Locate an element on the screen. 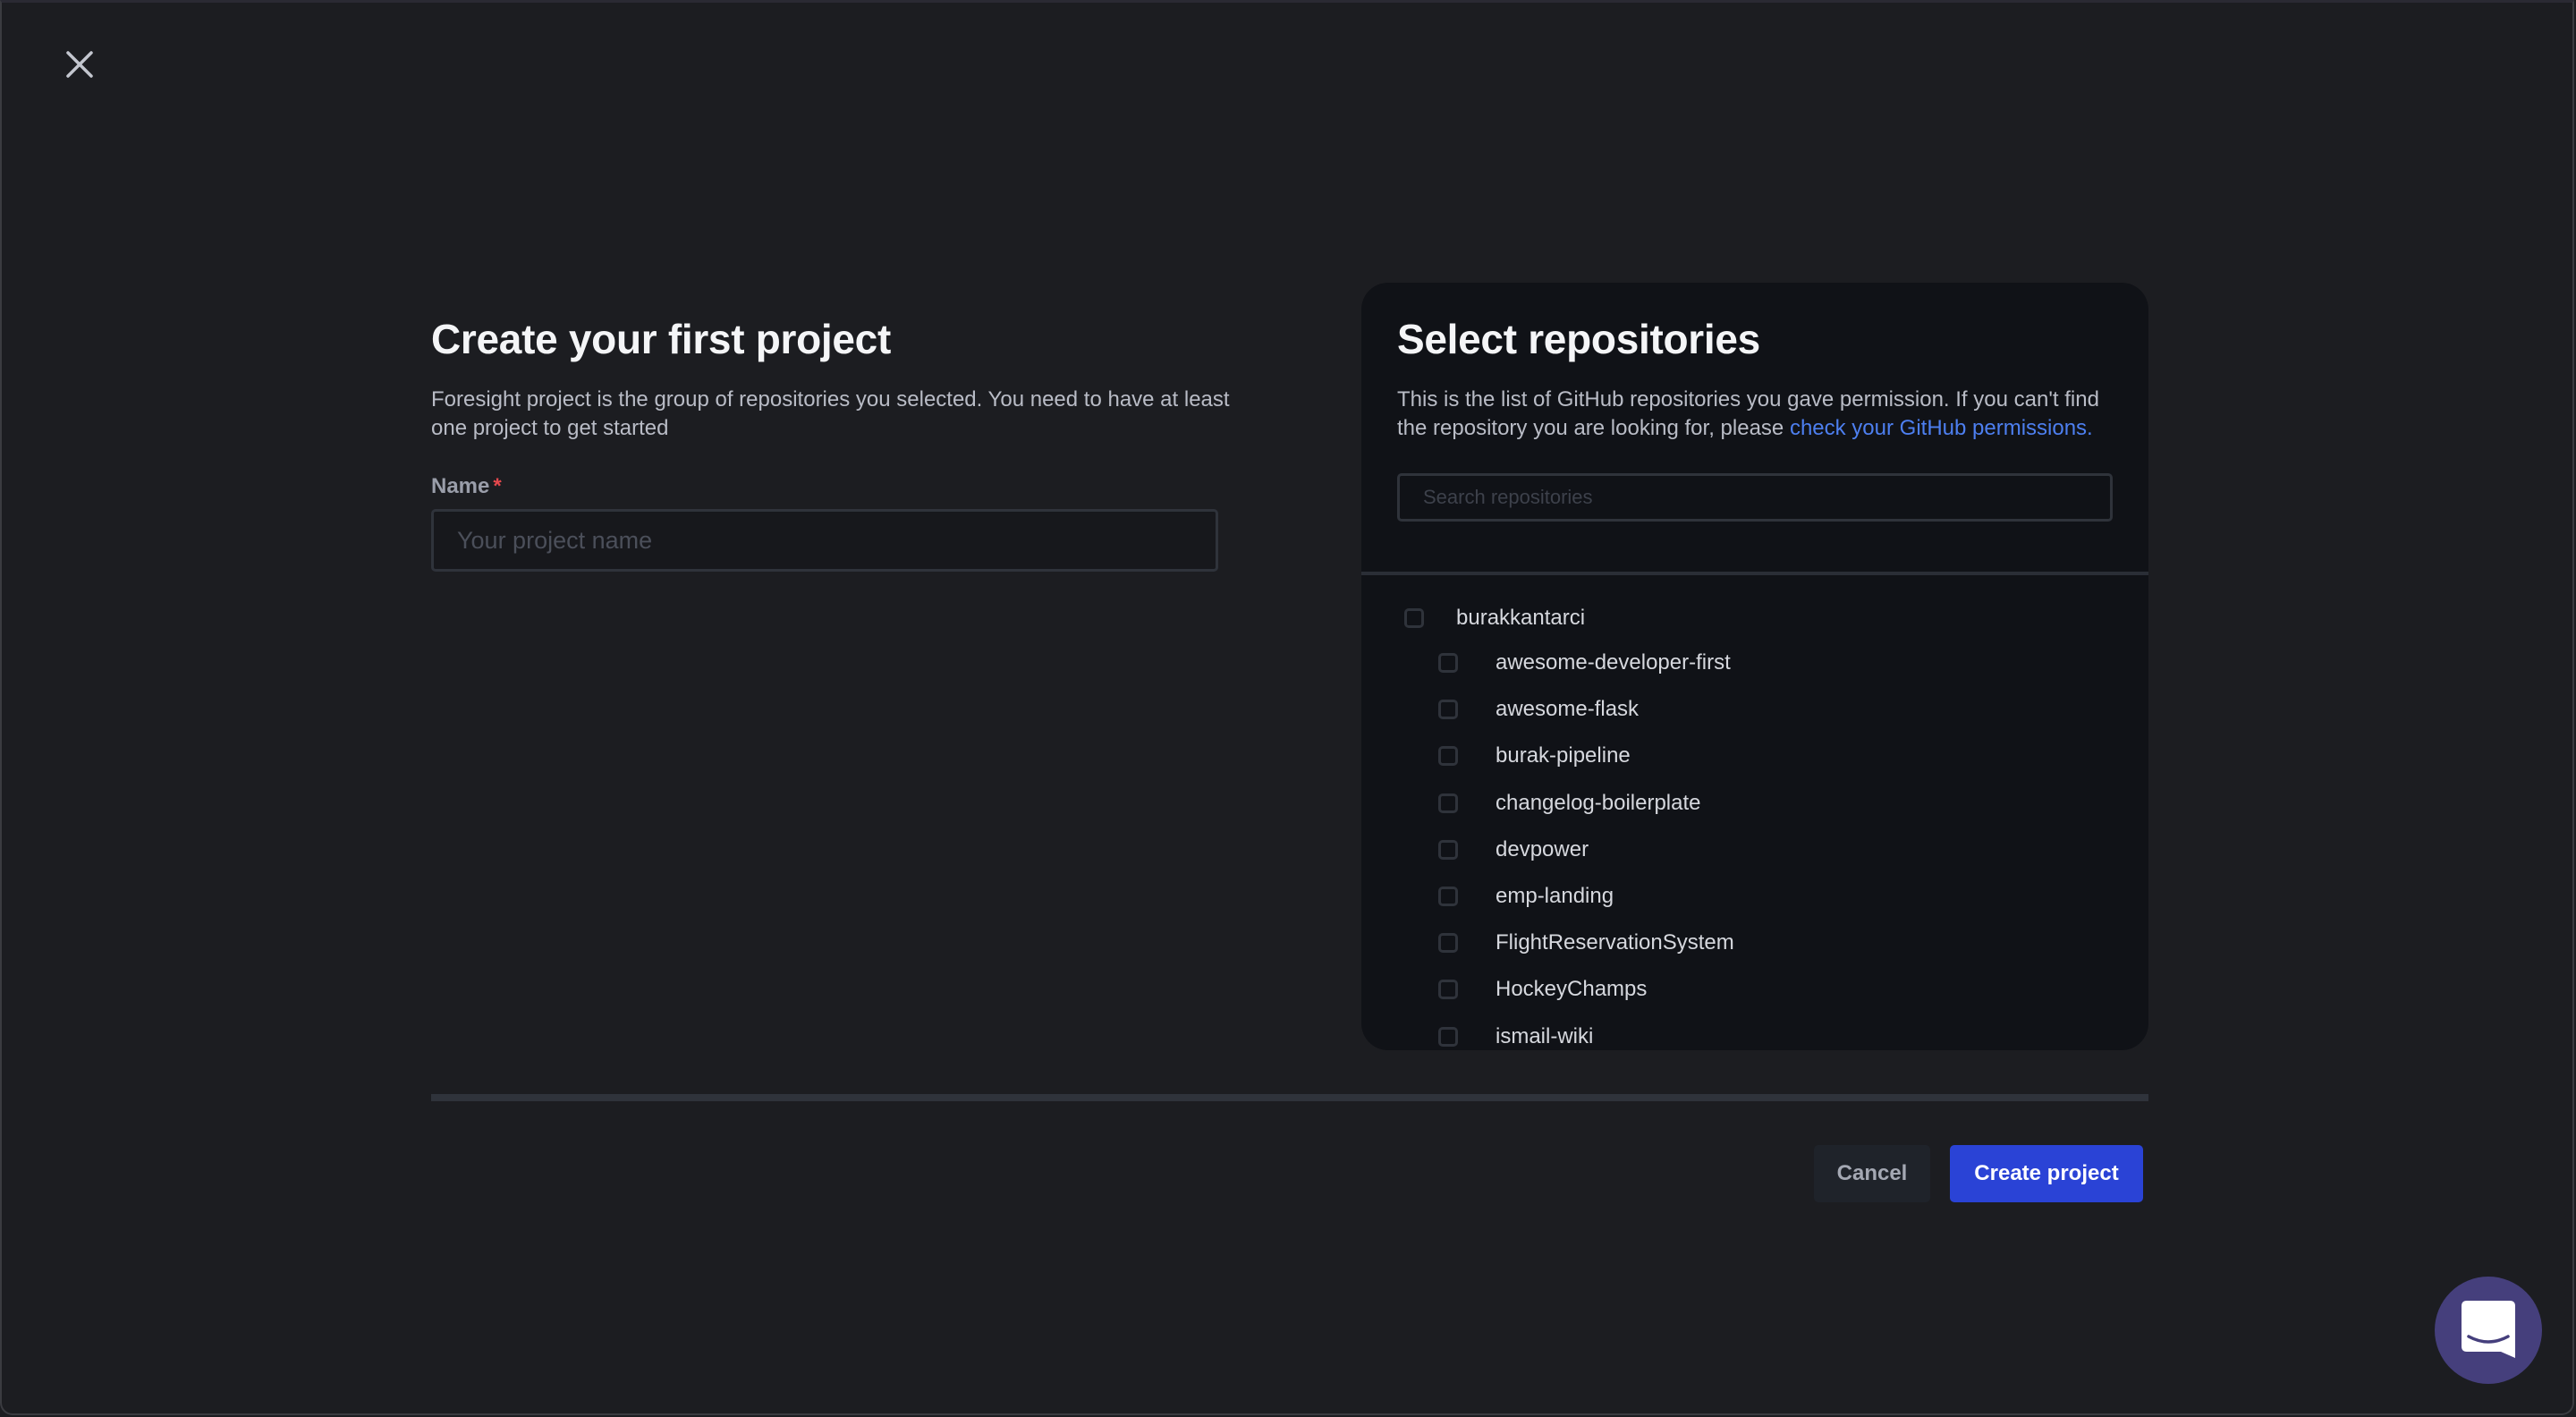 This screenshot has width=2576, height=1417. repo-name: burak-pipeline is located at coordinates (1563, 755).